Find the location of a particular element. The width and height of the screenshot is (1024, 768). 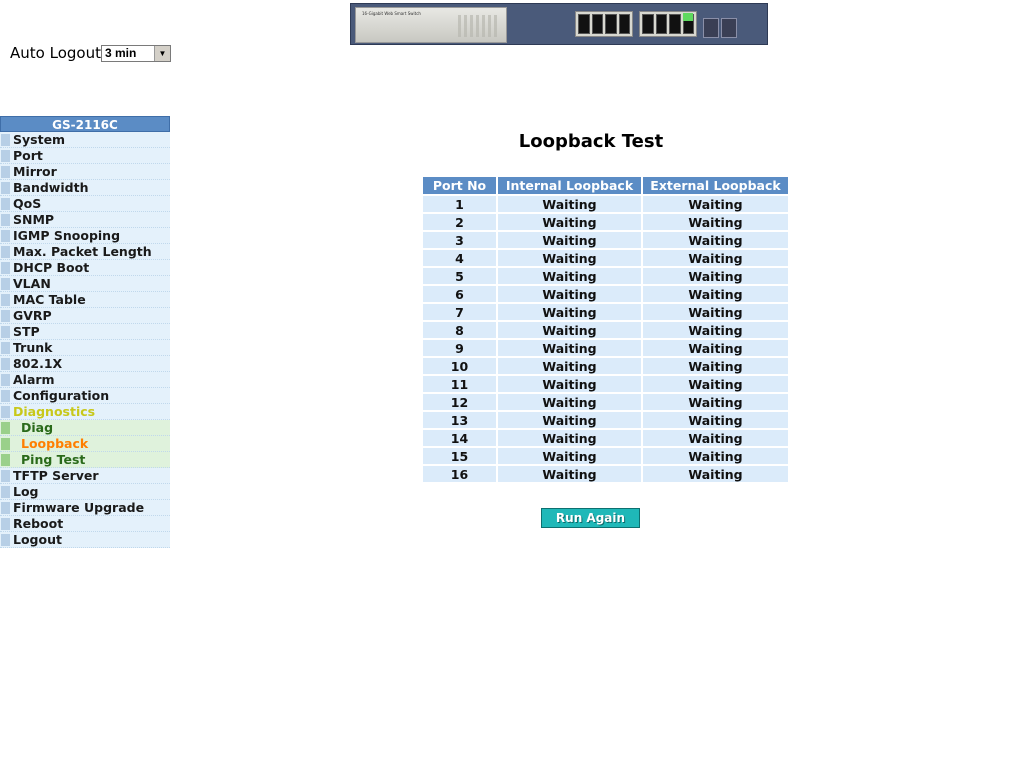

sidebar-item-stp: STP is located at coordinates (85, 332).